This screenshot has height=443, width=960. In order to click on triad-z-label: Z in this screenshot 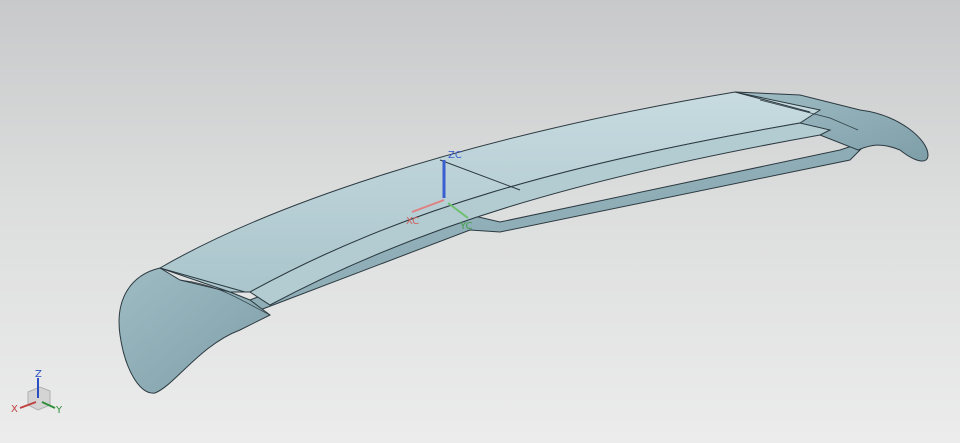, I will do `click(38, 374)`.